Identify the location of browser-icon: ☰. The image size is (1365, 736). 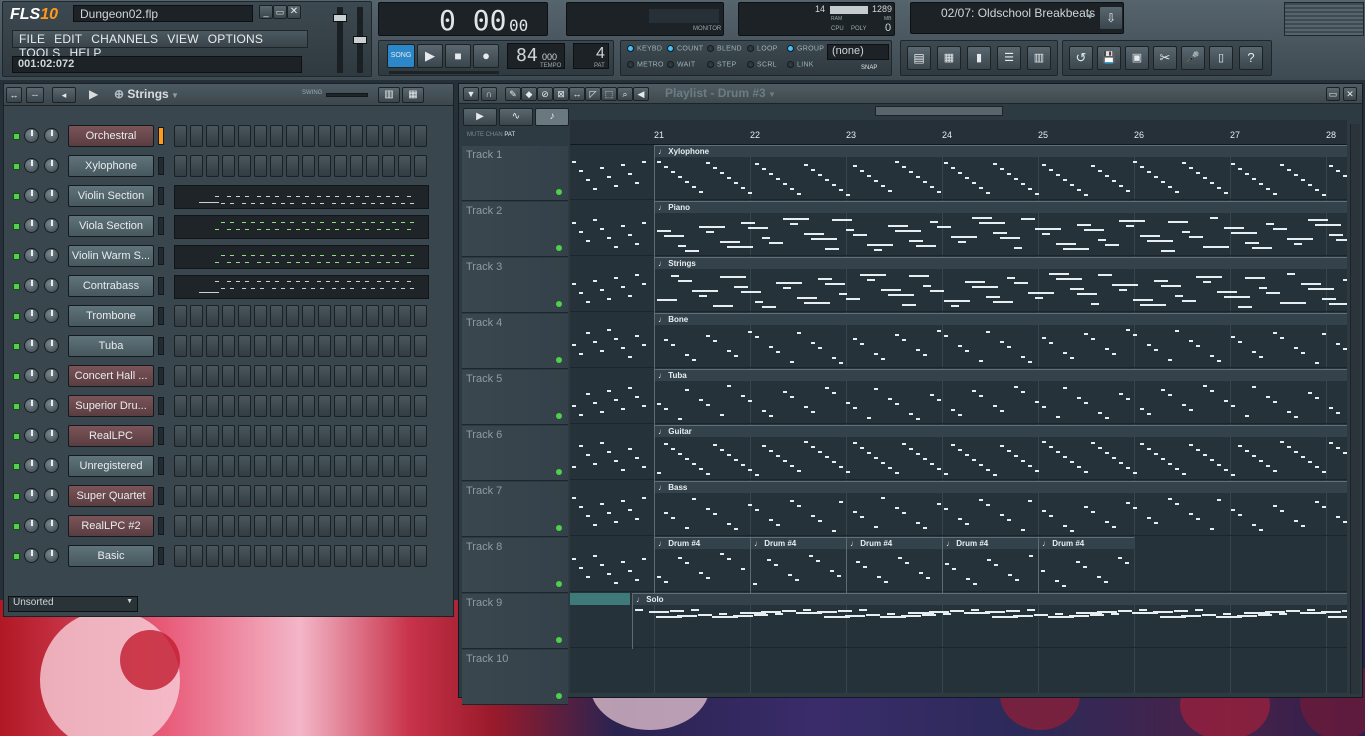
(1009, 58).